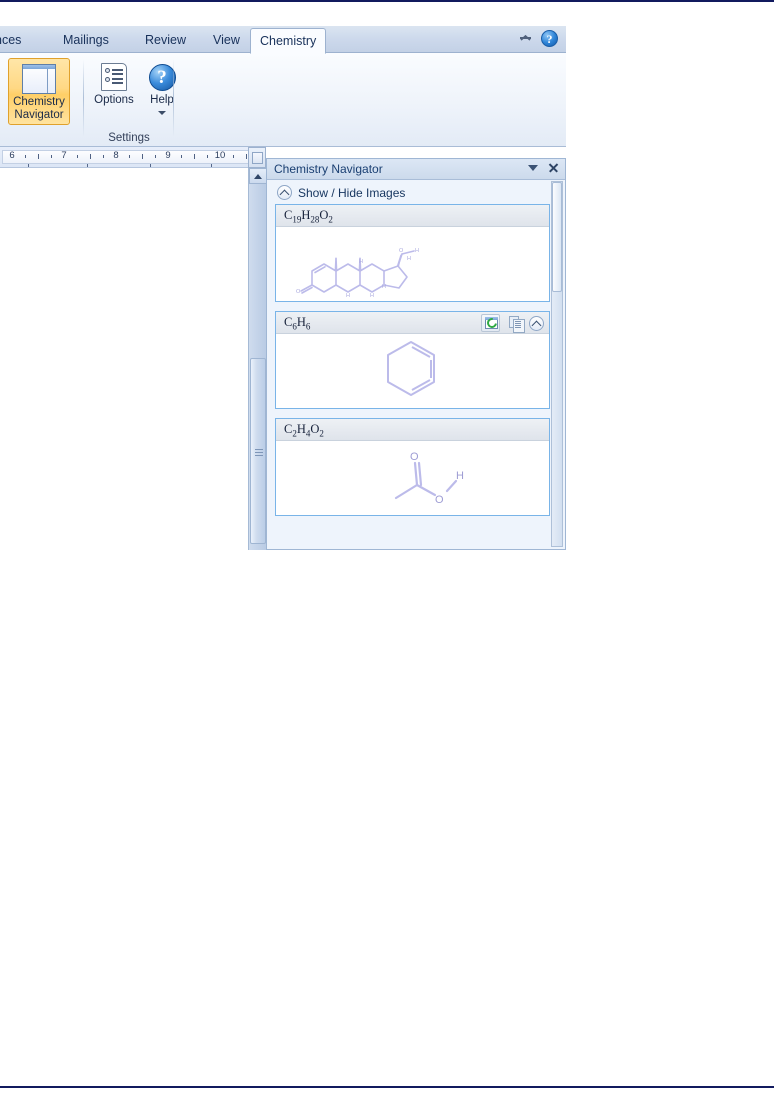 The image size is (774, 1100). I want to click on molecule-card-tools, so click(512, 323).